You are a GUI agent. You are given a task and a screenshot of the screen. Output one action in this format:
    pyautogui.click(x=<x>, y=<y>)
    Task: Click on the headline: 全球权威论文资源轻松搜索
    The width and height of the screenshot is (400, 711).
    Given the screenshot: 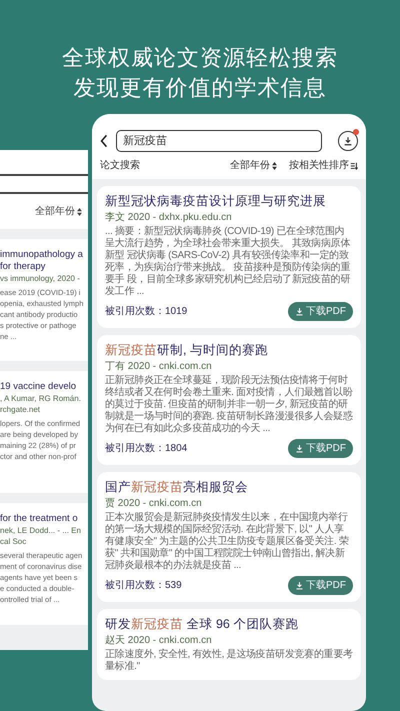 What is the action you would take?
    pyautogui.click(x=200, y=58)
    